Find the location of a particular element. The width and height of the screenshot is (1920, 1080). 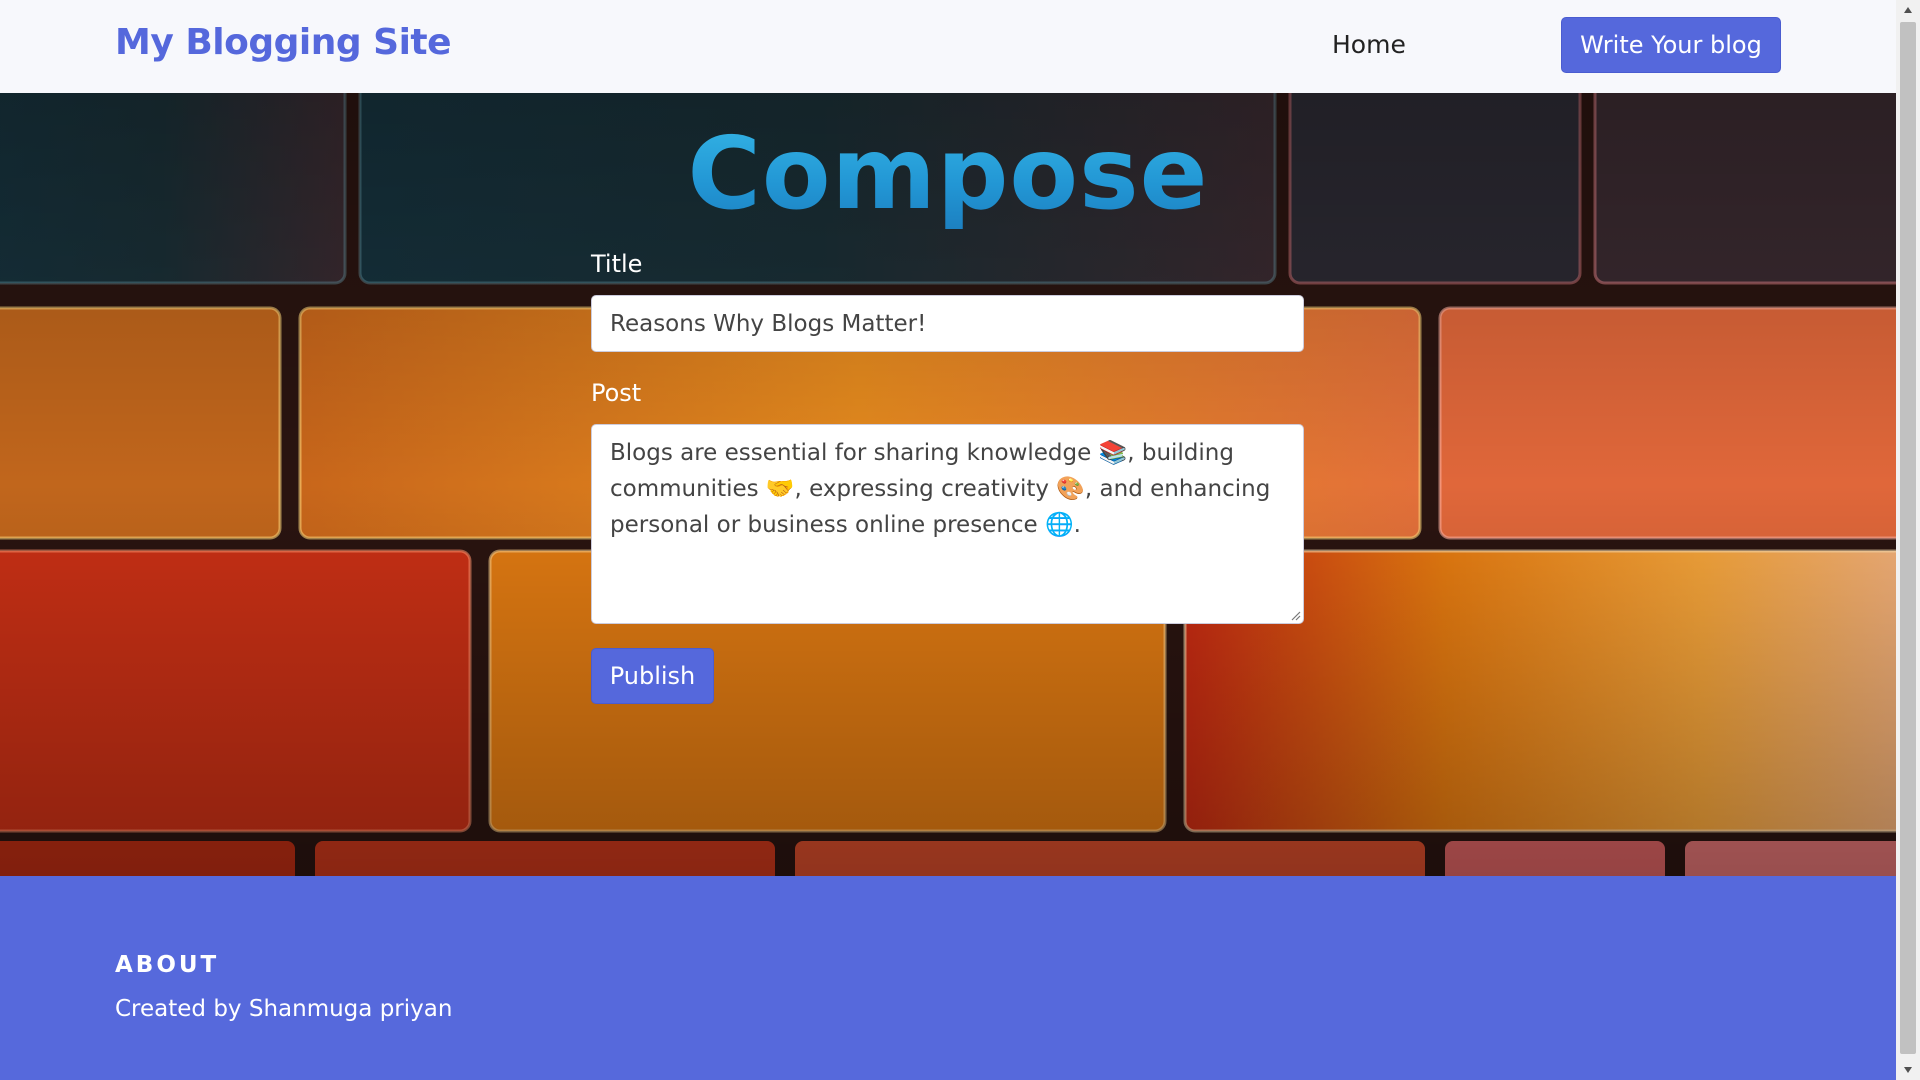

post-label: Post is located at coordinates (616, 393).